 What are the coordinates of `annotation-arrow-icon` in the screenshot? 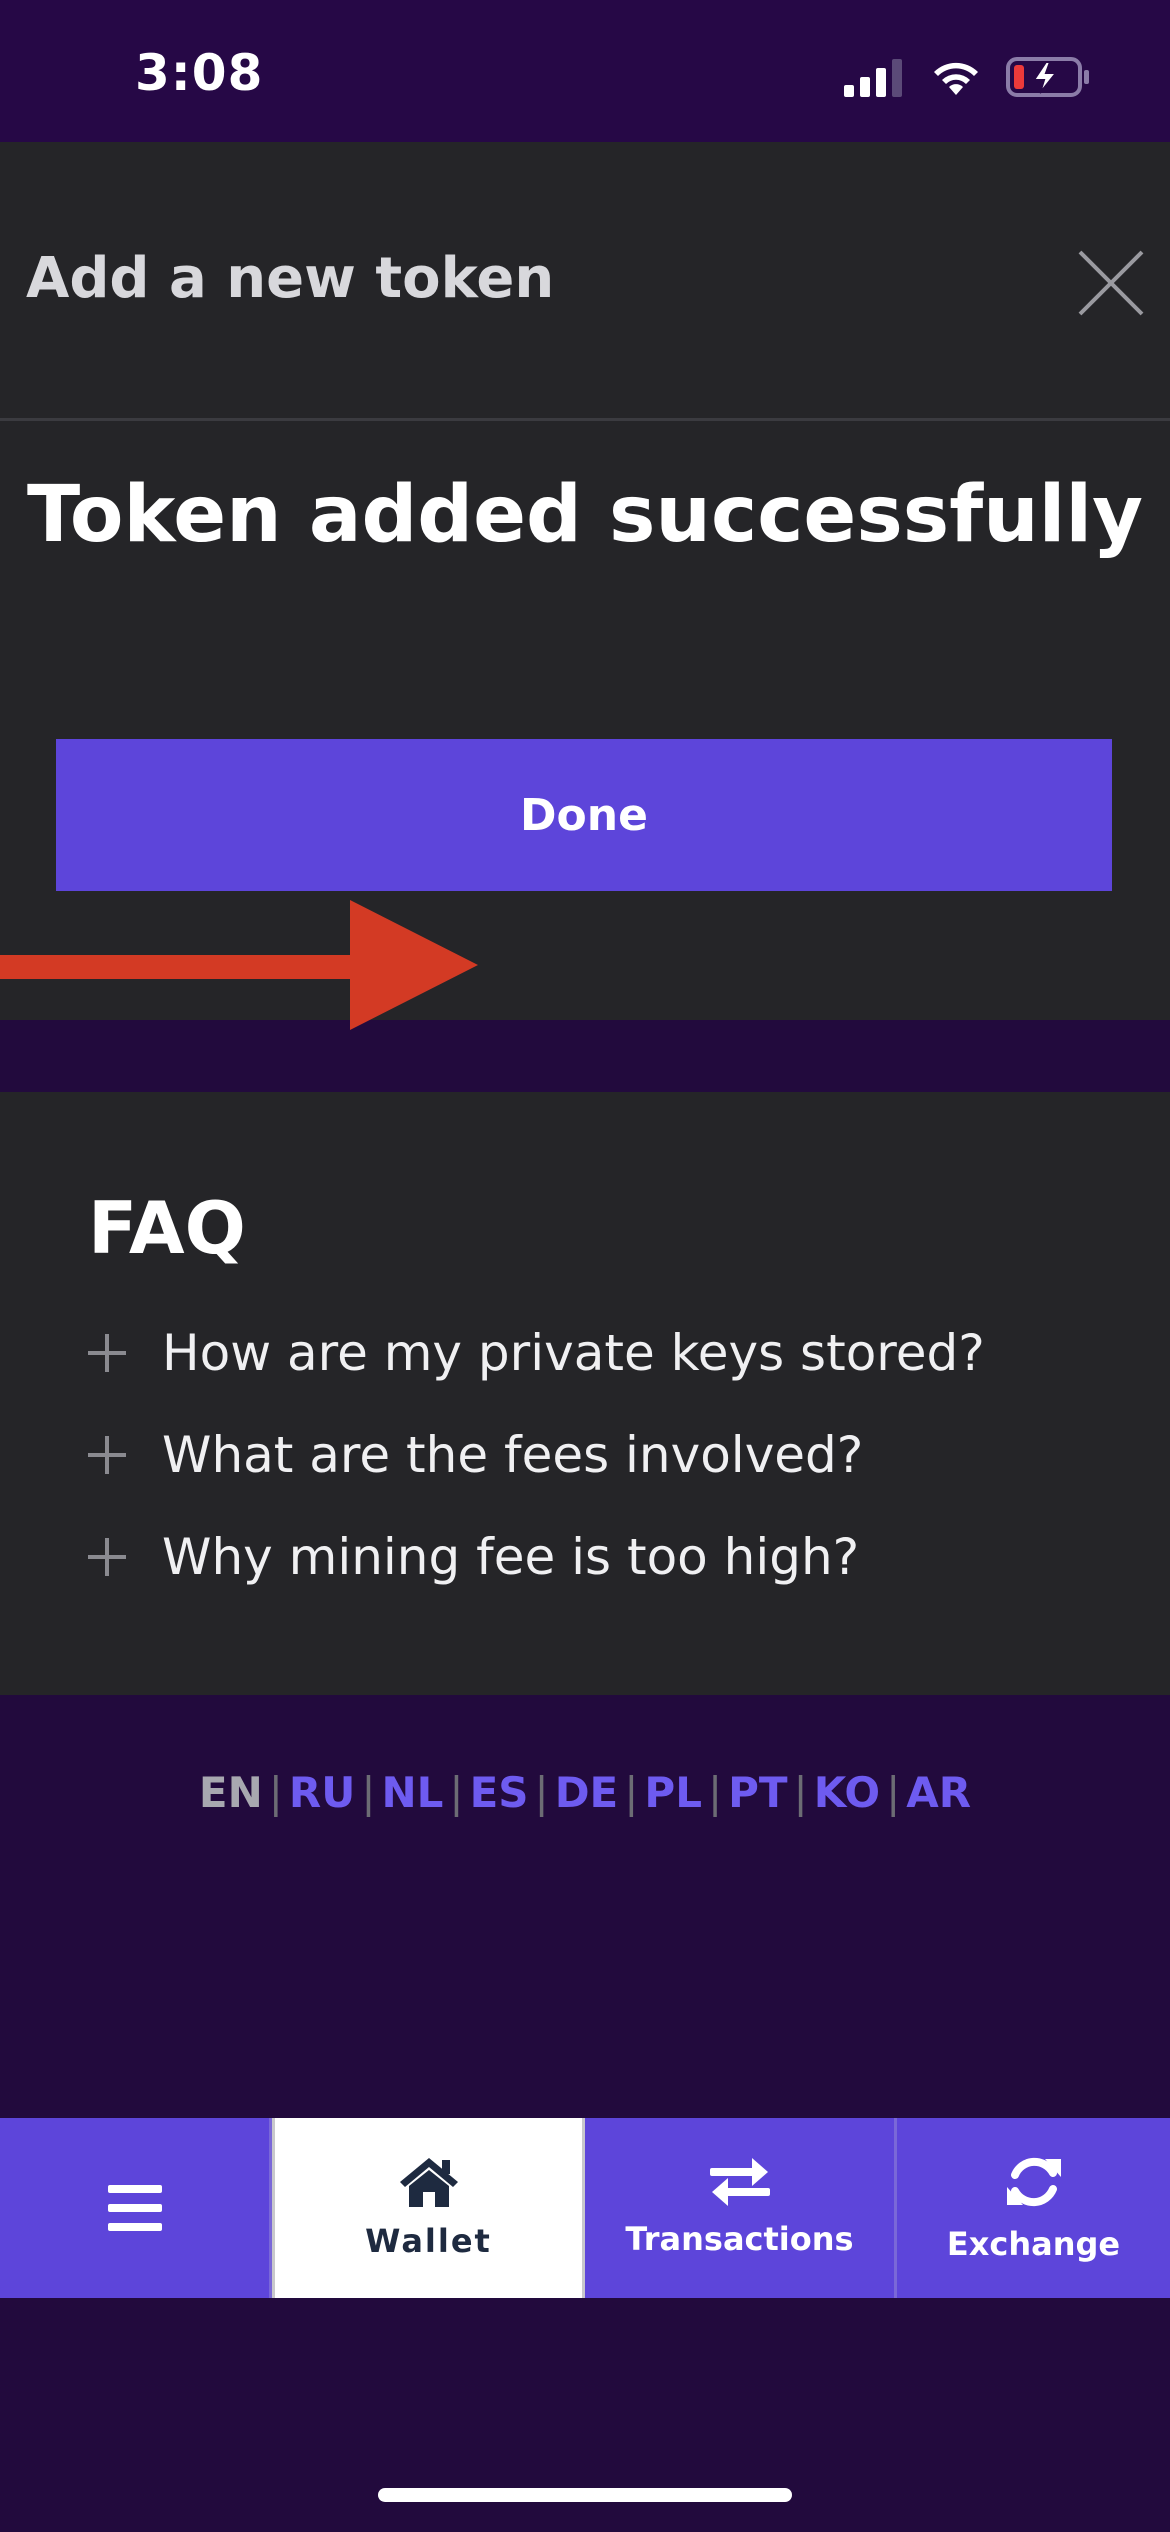 It's located at (239, 965).